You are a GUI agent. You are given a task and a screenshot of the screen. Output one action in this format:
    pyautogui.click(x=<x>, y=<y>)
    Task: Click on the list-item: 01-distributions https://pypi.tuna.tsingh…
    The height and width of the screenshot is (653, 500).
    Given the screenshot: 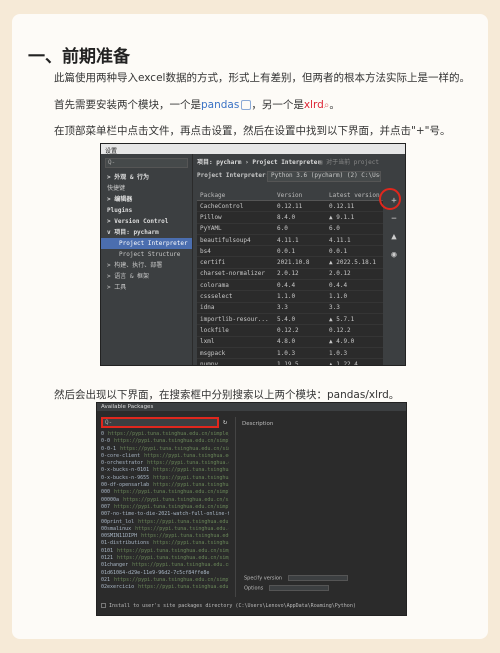 What is the action you would take?
    pyautogui.click(x=165, y=543)
    